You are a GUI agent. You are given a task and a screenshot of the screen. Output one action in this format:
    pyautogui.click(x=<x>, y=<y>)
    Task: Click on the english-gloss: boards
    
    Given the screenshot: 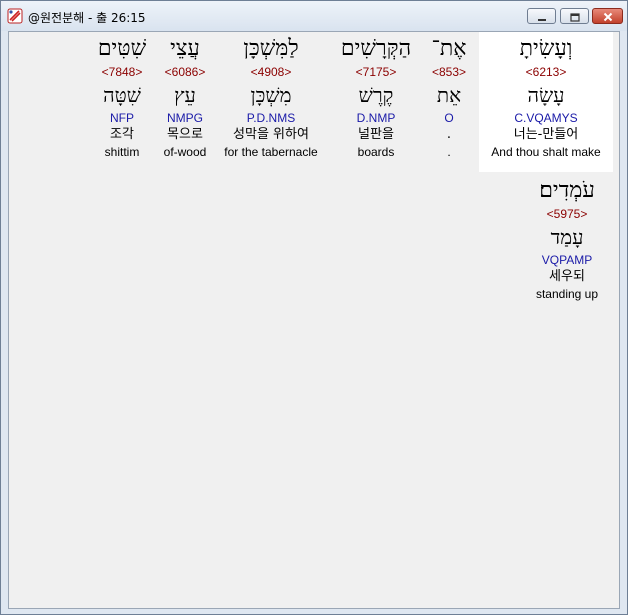 What is the action you would take?
    pyautogui.click(x=376, y=152)
    